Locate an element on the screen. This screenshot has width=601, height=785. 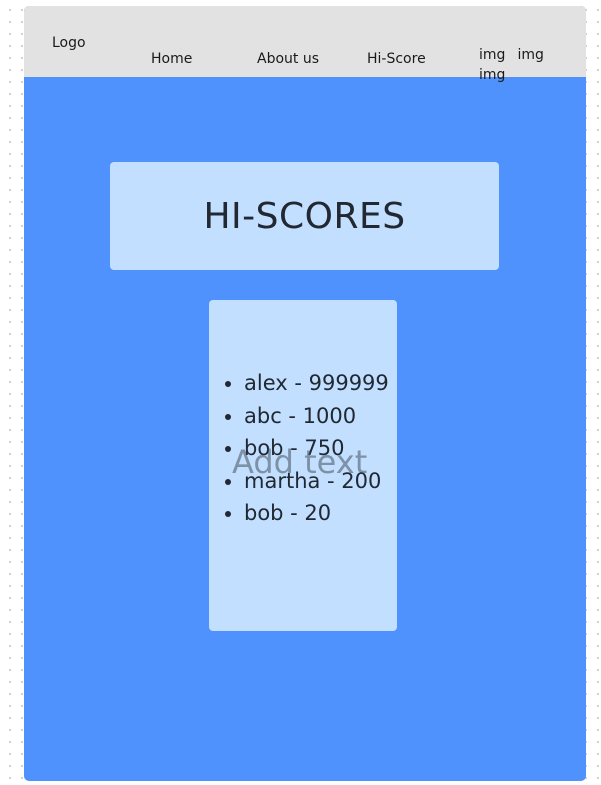
nav-image-placeholders: img img img is located at coordinates (532, 64).